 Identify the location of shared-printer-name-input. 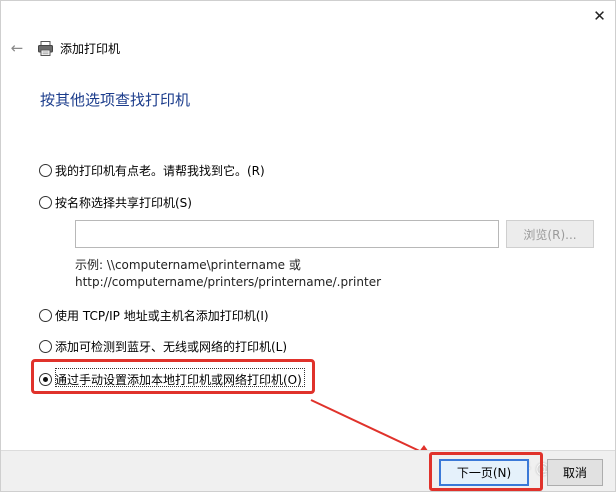
(287, 234).